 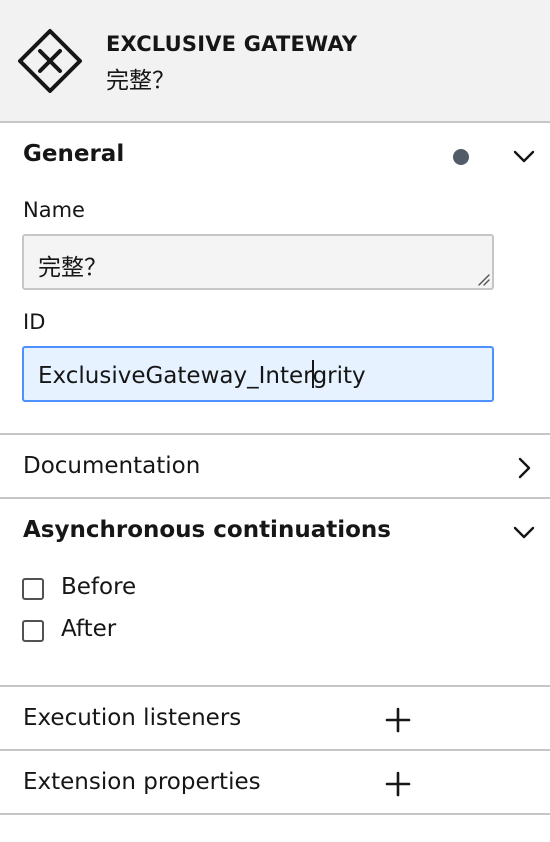 What do you see at coordinates (275, 61) in the screenshot?
I see `properties-header: EXCLUSIVE GATEWAY 完整？` at bounding box center [275, 61].